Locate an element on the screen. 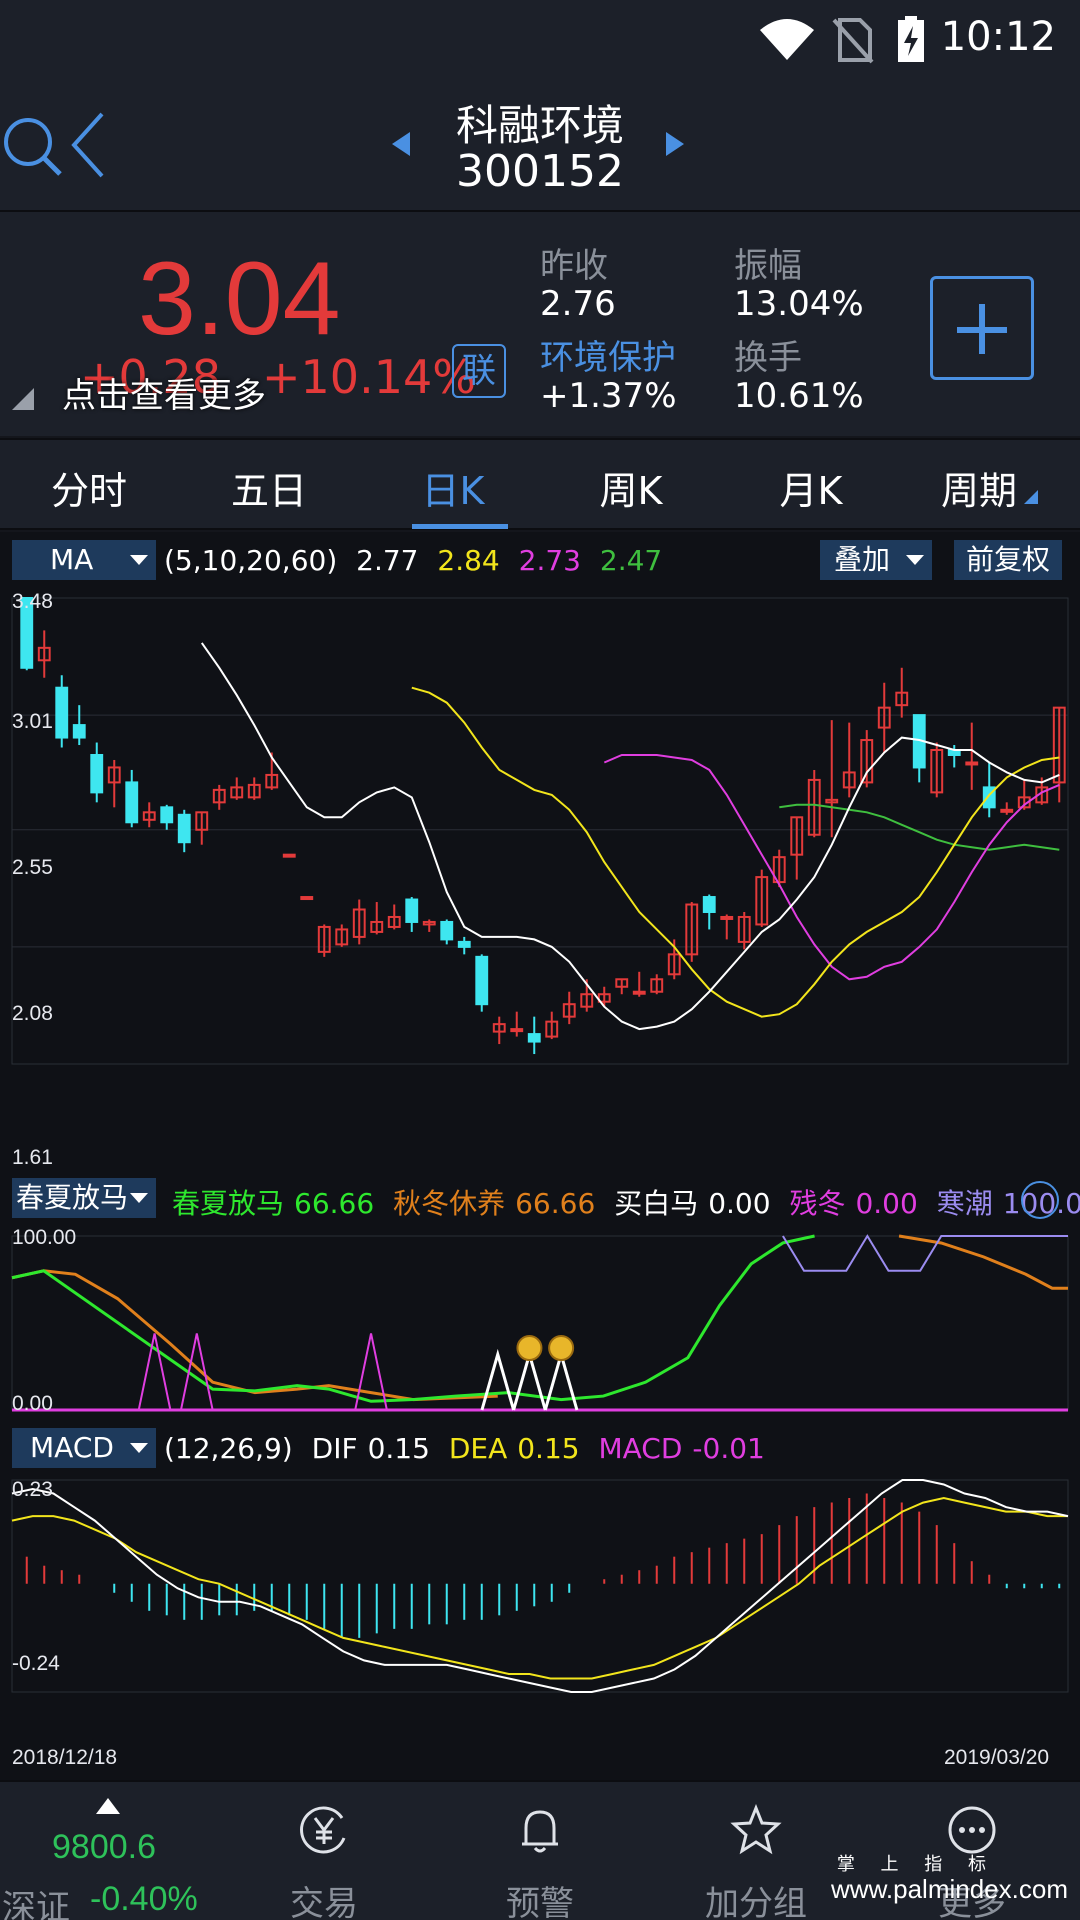 The width and height of the screenshot is (1080, 1920). late-winter-spike is located at coordinates (154, 1372).